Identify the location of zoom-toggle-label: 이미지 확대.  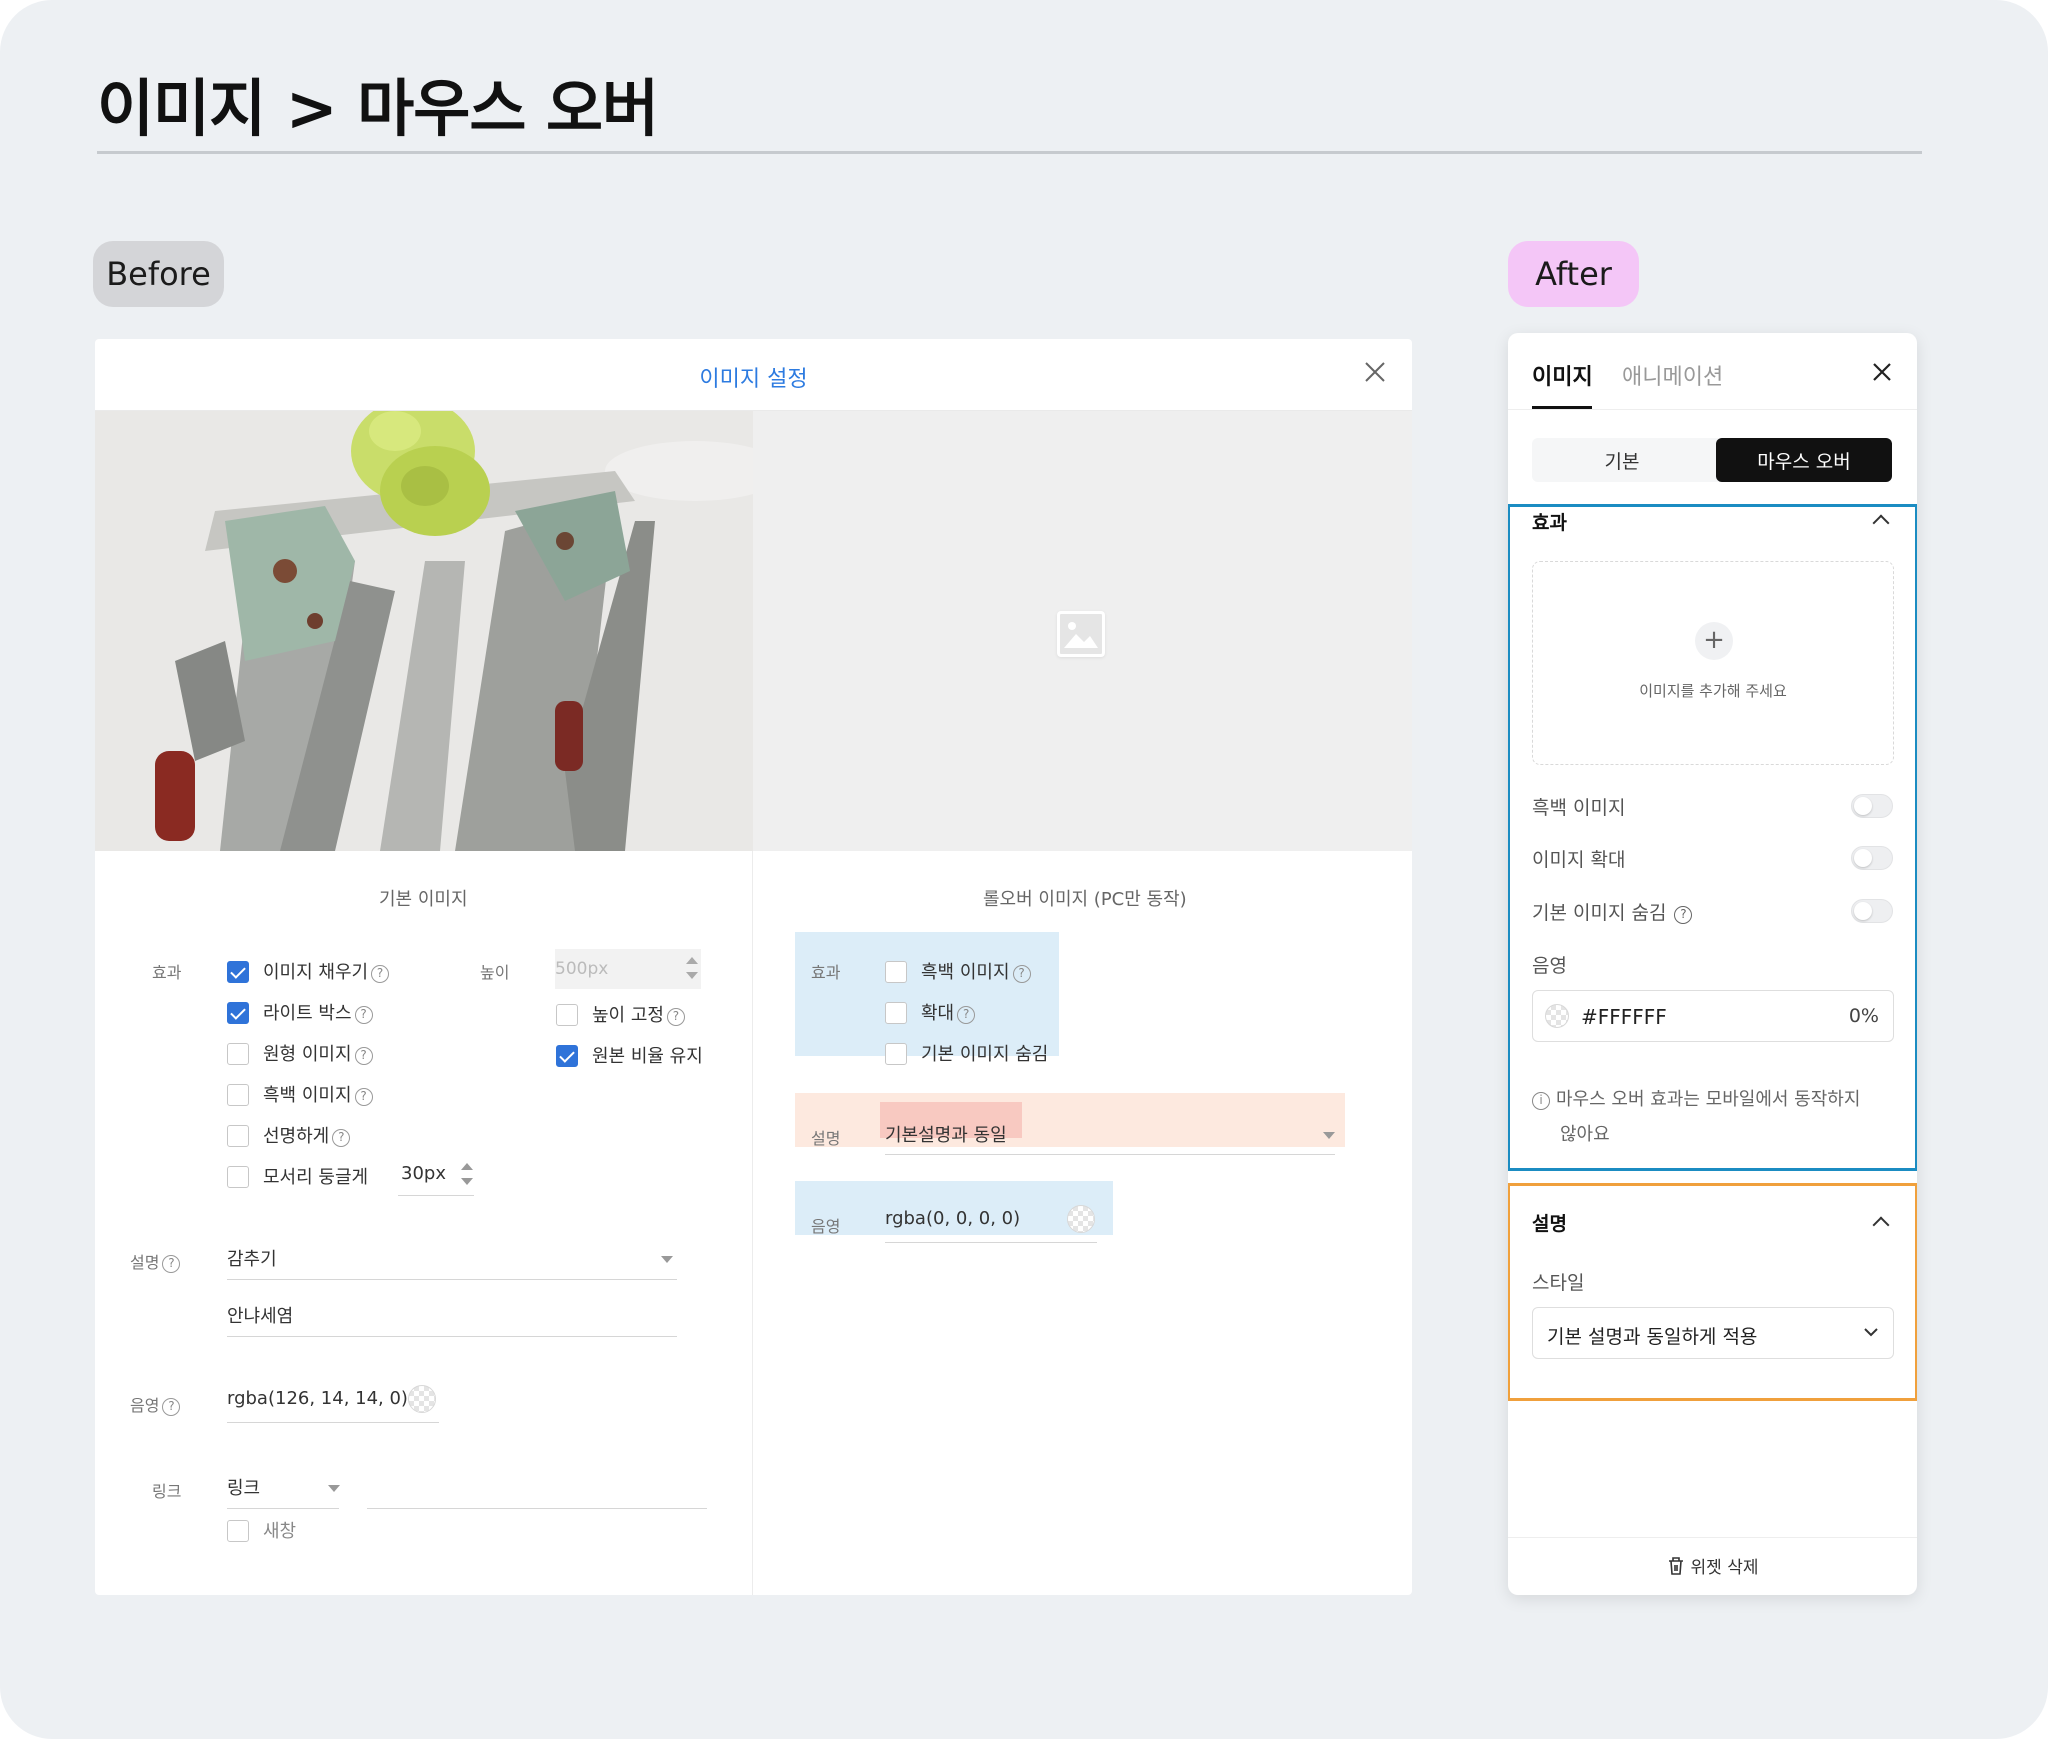
(1579, 860).